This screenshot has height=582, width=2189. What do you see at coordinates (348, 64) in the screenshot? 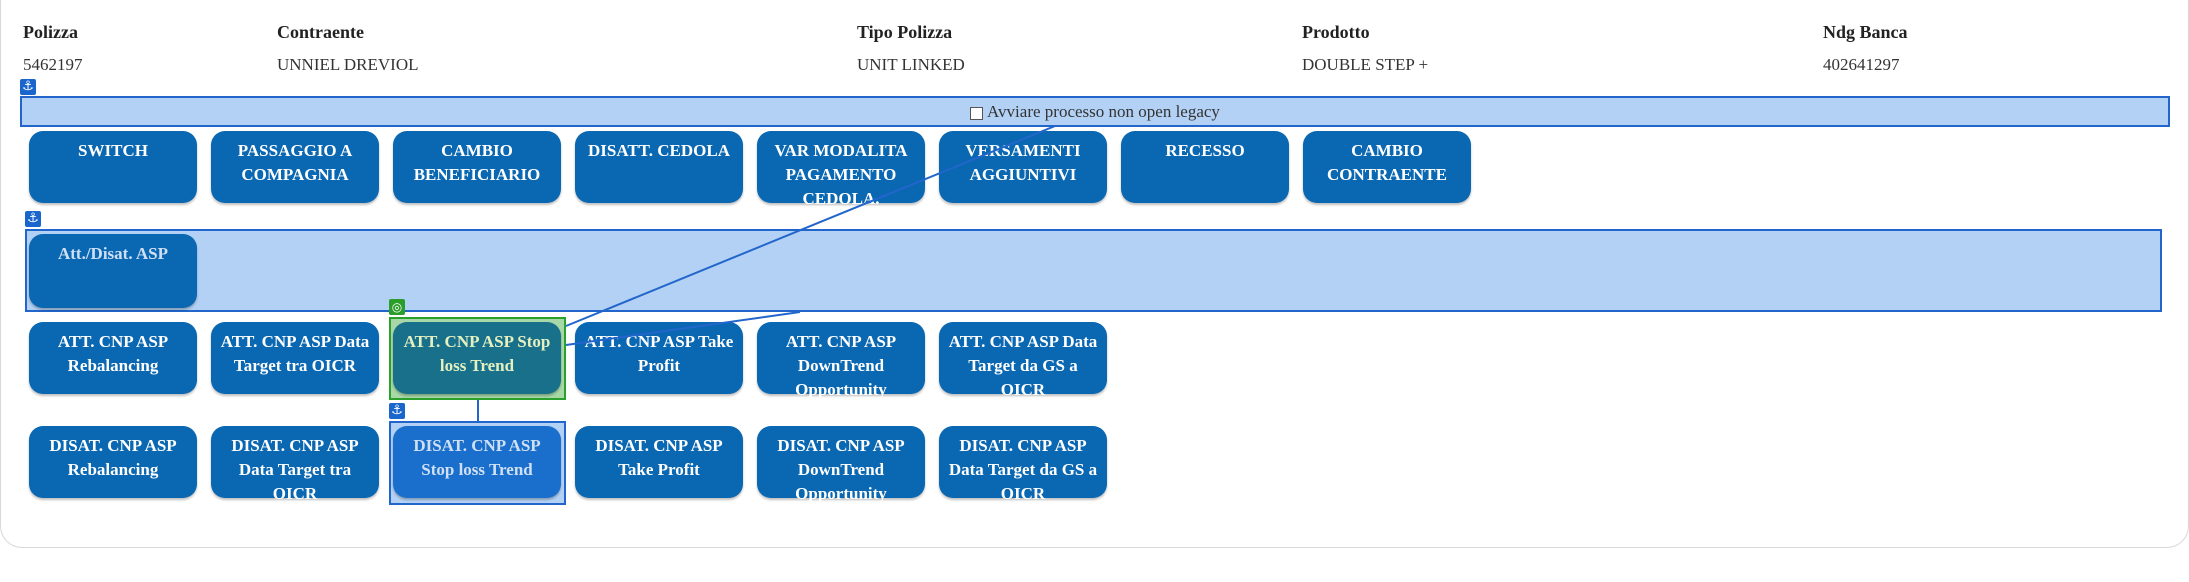
I see `header-value-contraente: UNNIEL DREVIOL` at bounding box center [348, 64].